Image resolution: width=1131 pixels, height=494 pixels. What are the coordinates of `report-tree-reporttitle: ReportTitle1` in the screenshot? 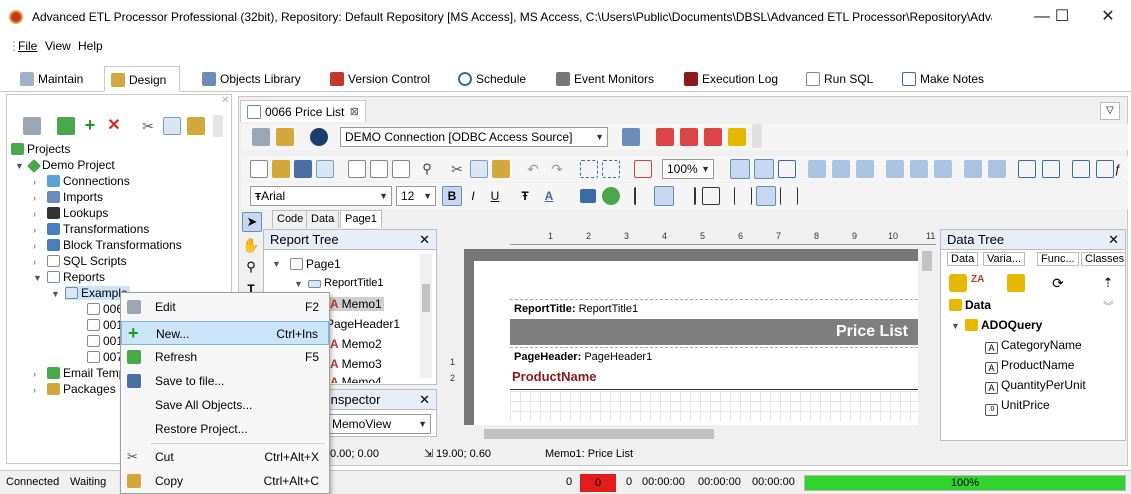 It's located at (346, 283).